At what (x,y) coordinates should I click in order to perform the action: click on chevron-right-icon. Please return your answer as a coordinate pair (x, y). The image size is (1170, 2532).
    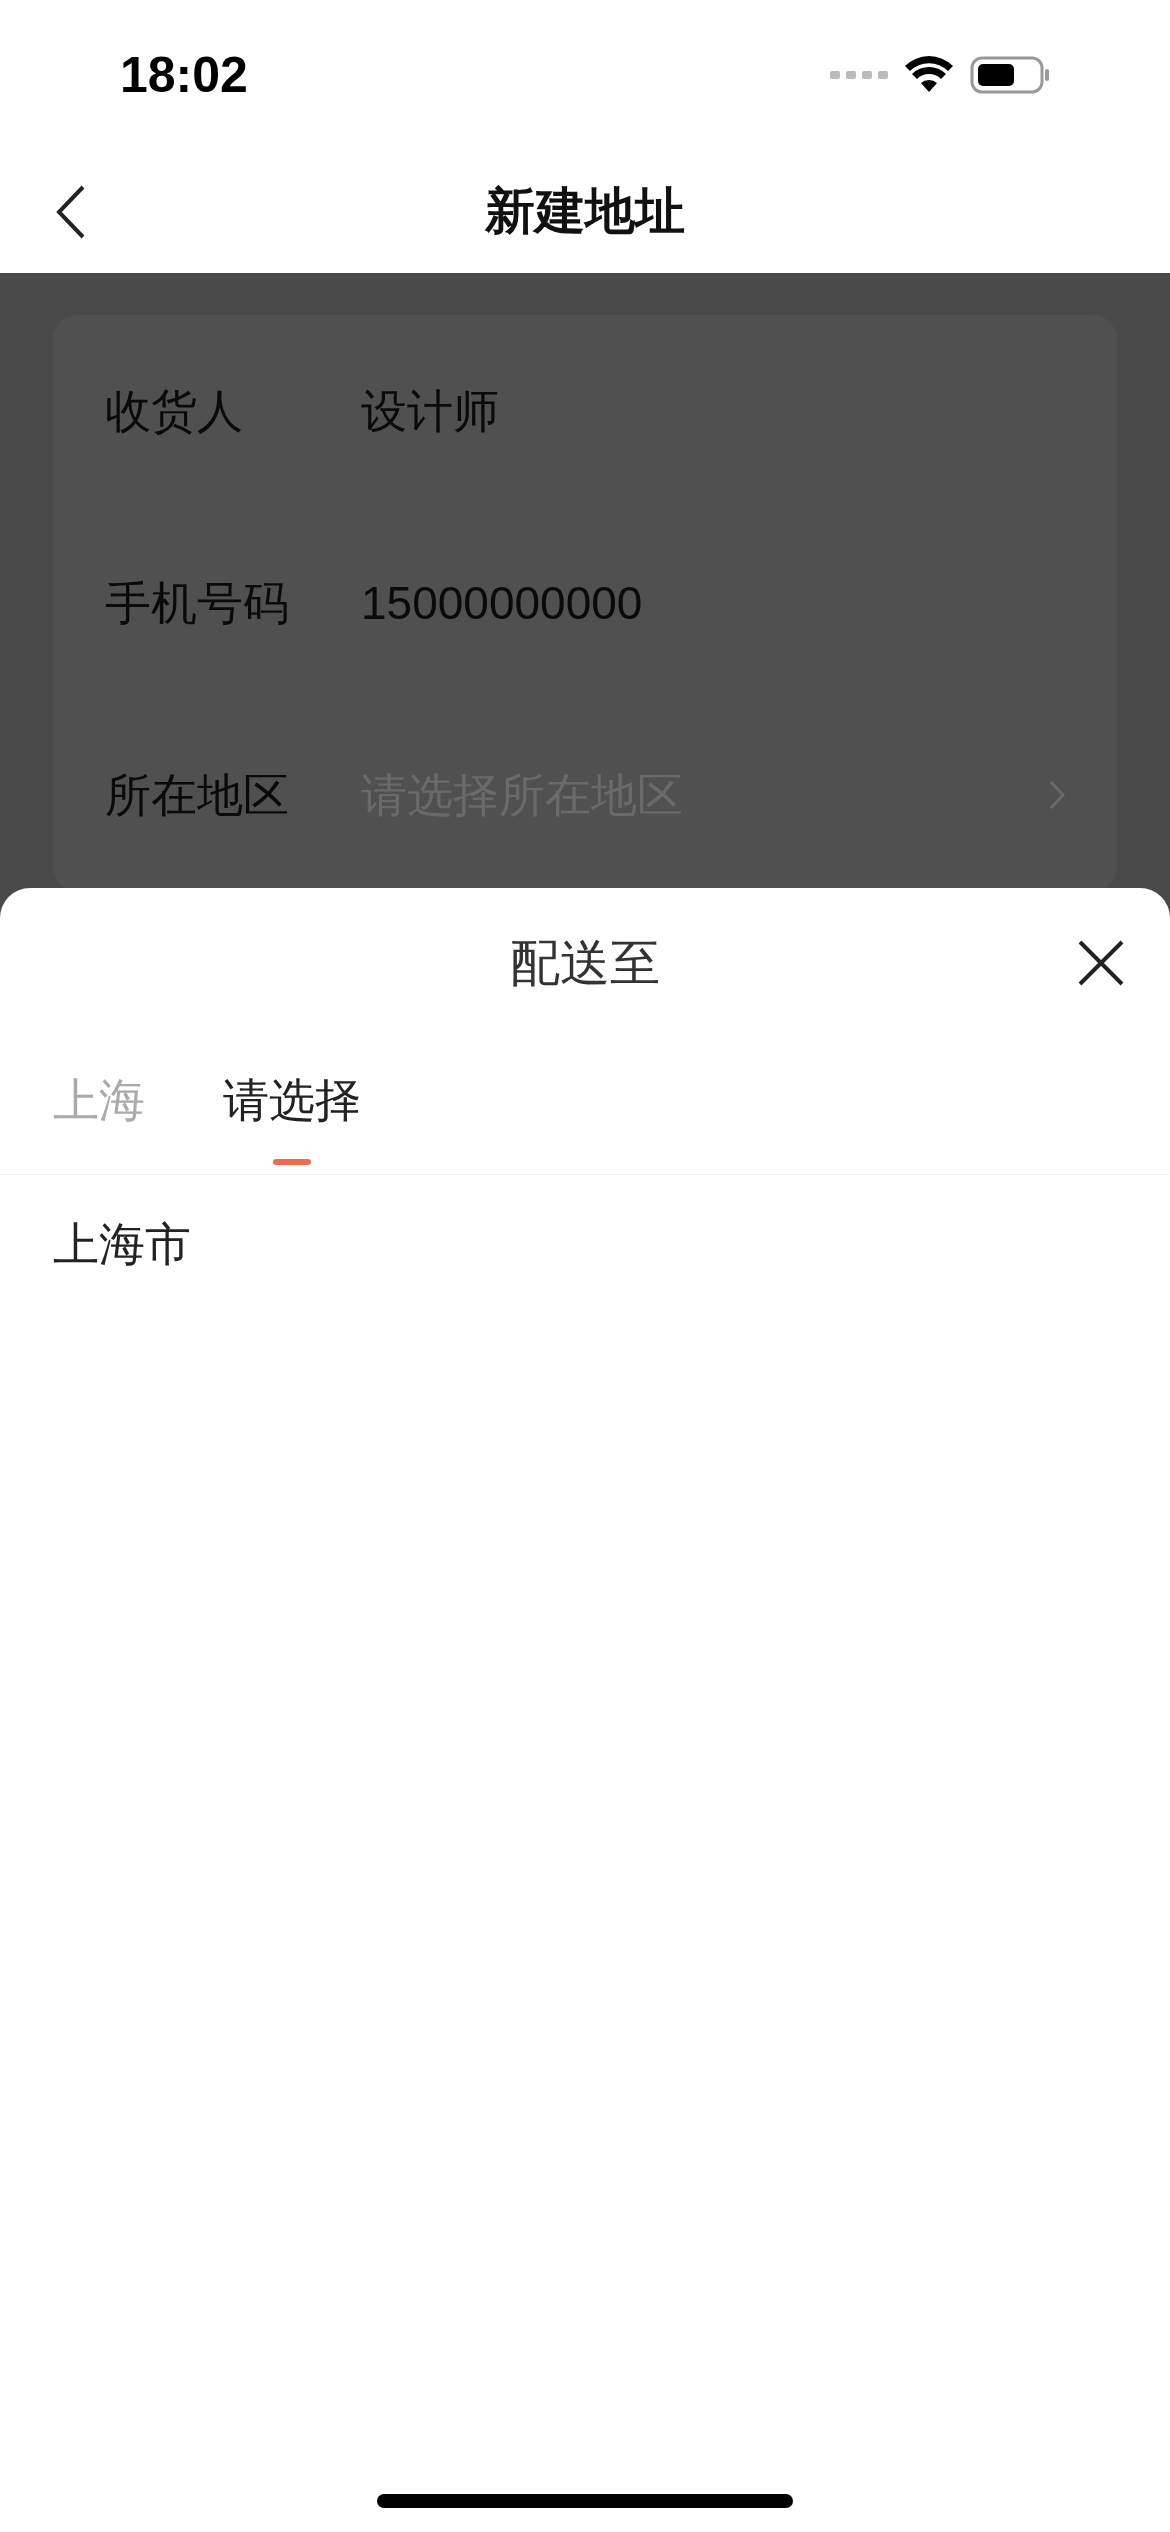
    Looking at the image, I should click on (1057, 795).